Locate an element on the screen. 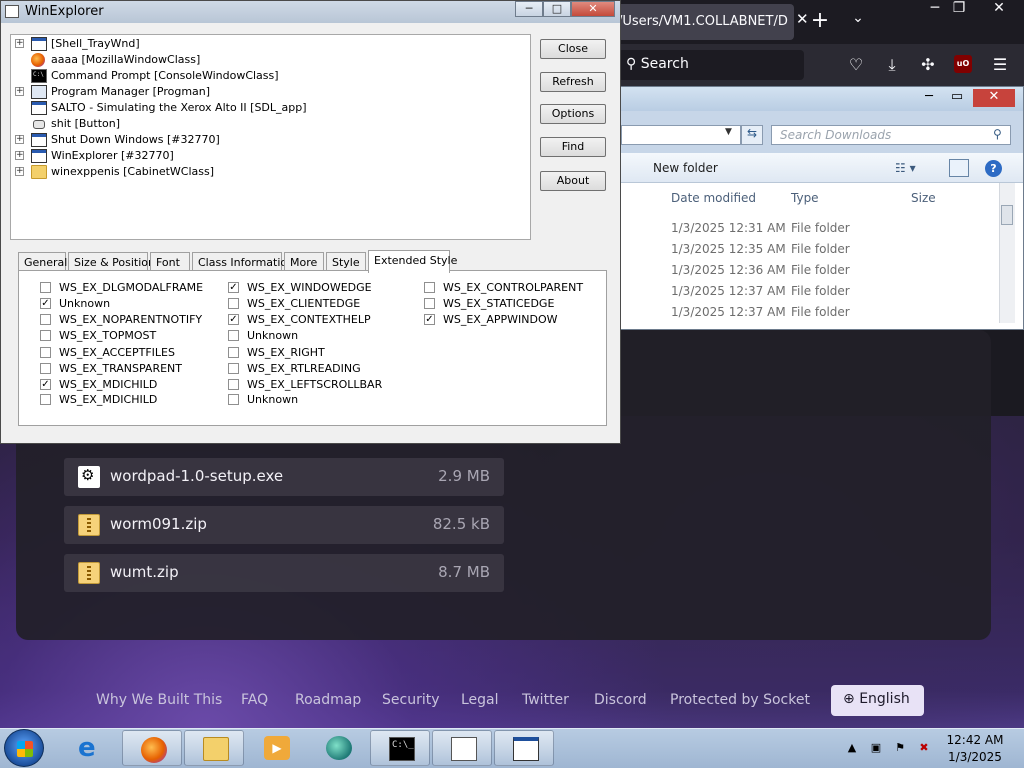 The image size is (1024, 768). footer-link-twitter: Twitter is located at coordinates (545, 700).